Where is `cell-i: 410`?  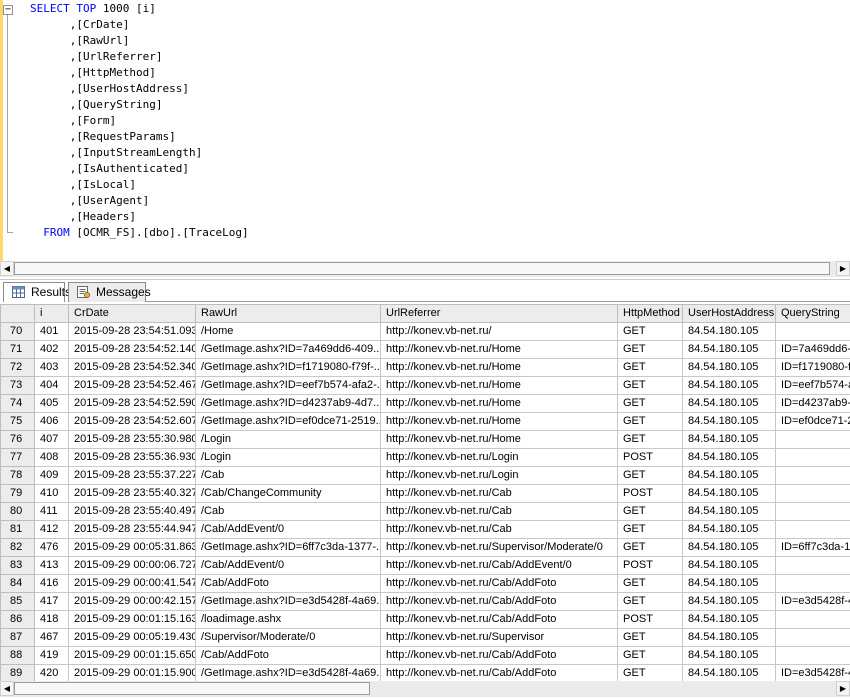 cell-i: 410 is located at coordinates (51, 493).